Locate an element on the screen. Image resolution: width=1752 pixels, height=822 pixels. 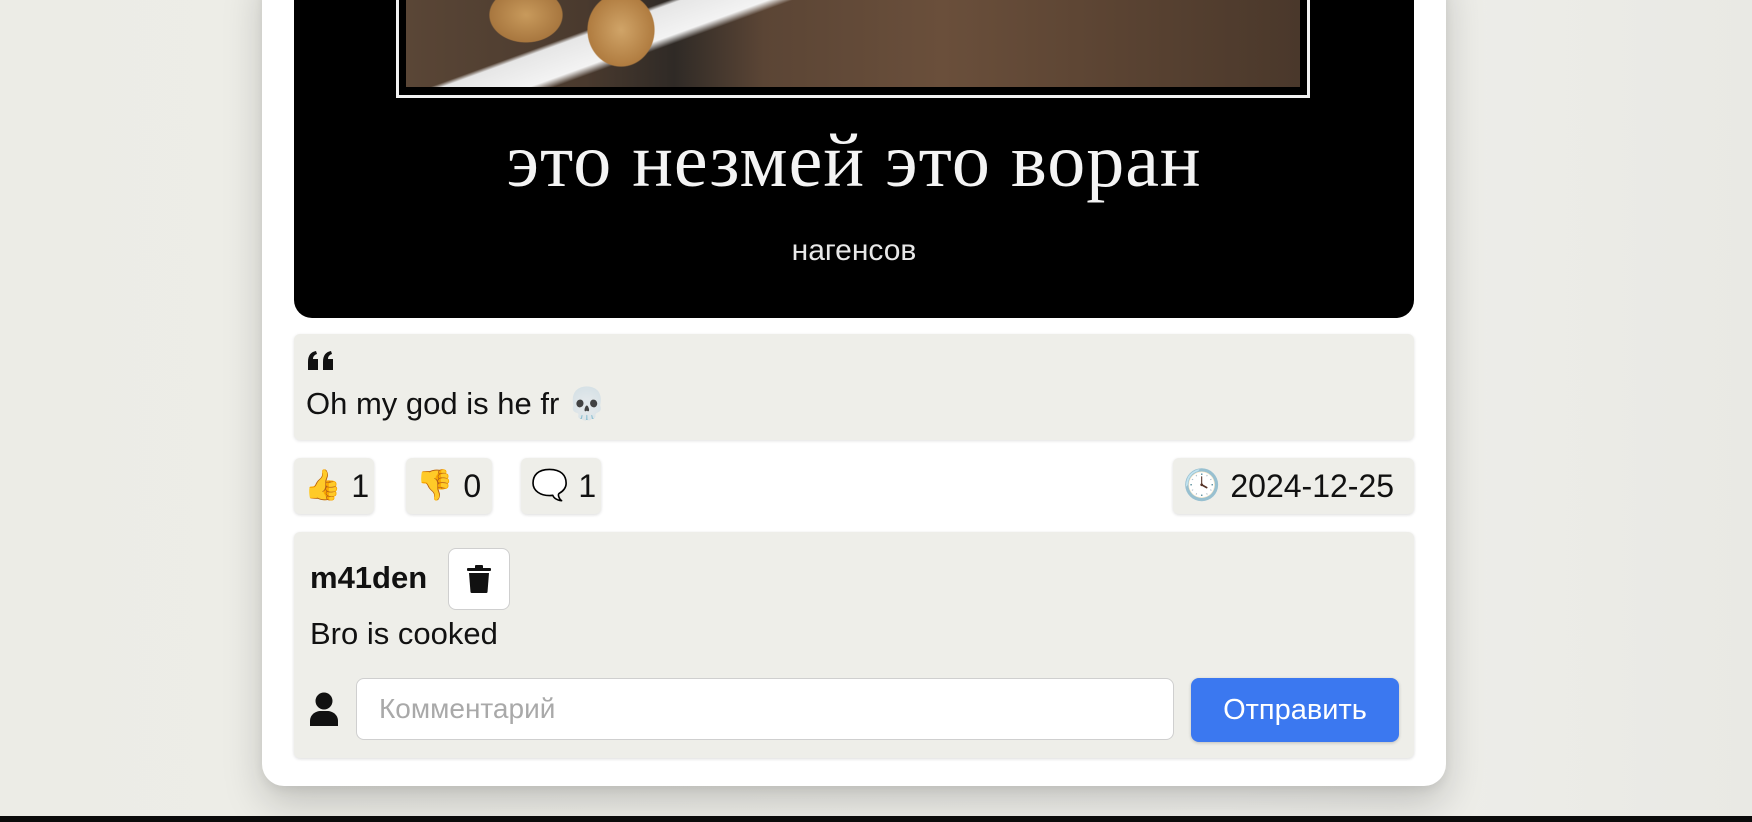
meme-photo is located at coordinates (853, 43).